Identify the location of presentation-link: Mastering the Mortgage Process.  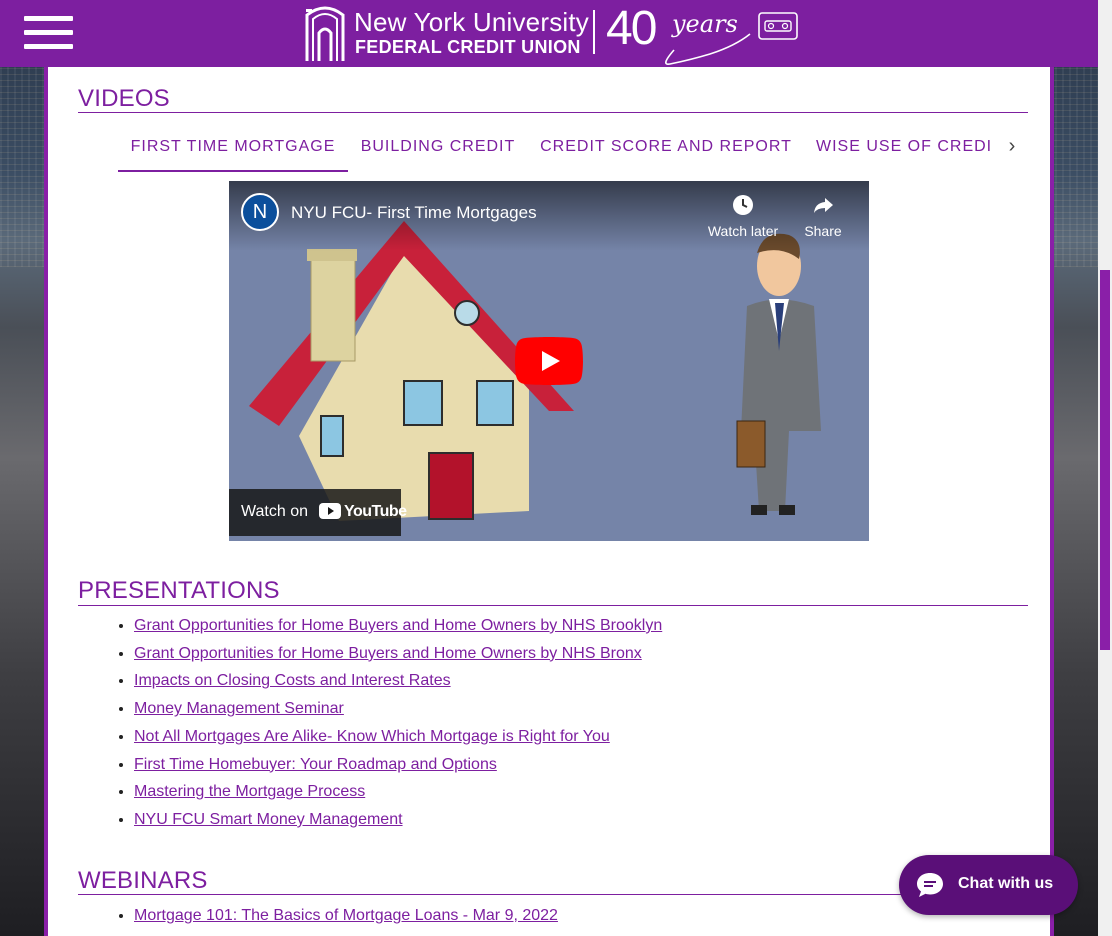
(249, 791).